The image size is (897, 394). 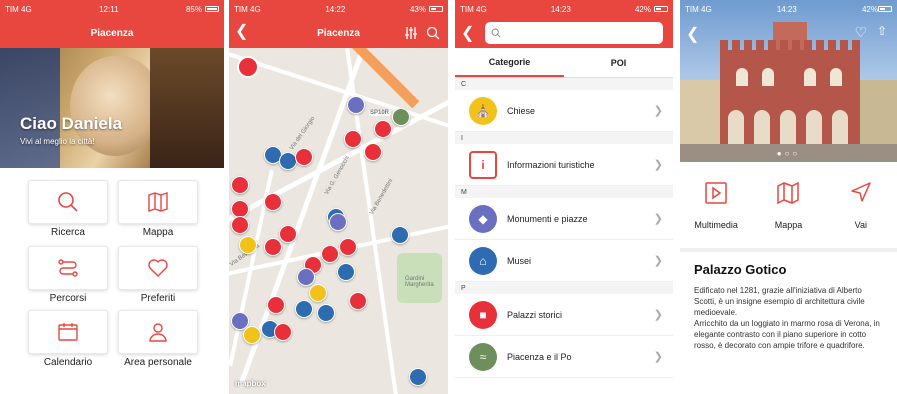 I want to click on clock: 14:22, so click(x=335, y=9).